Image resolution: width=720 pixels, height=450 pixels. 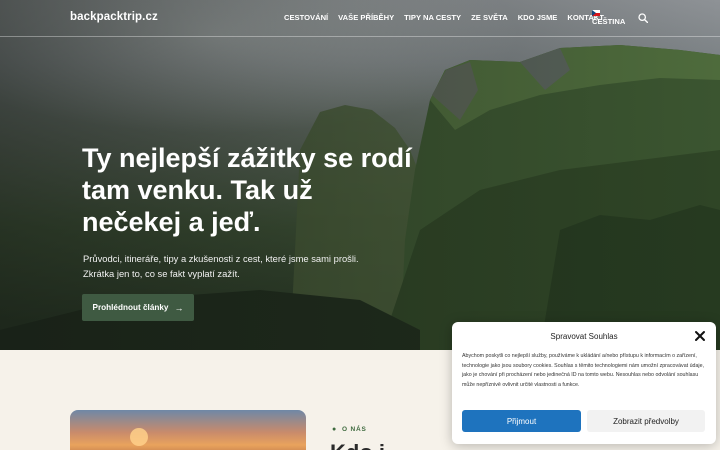 I want to click on browse-articles-button: Prohlédnout články →, so click(x=138, y=307).